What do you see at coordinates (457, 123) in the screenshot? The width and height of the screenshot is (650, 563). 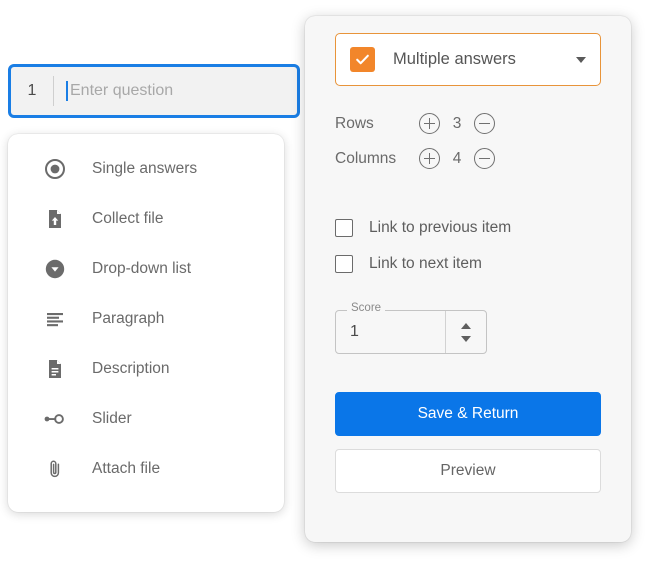 I see `rows-value: 3` at bounding box center [457, 123].